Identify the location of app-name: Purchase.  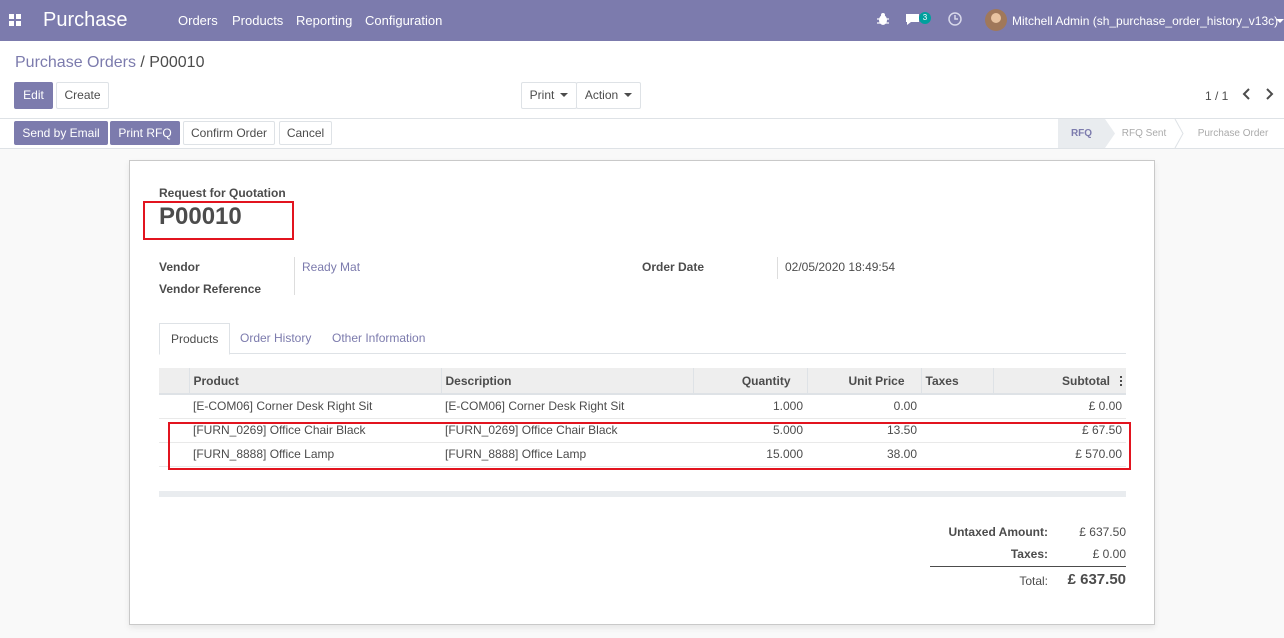
(85, 20).